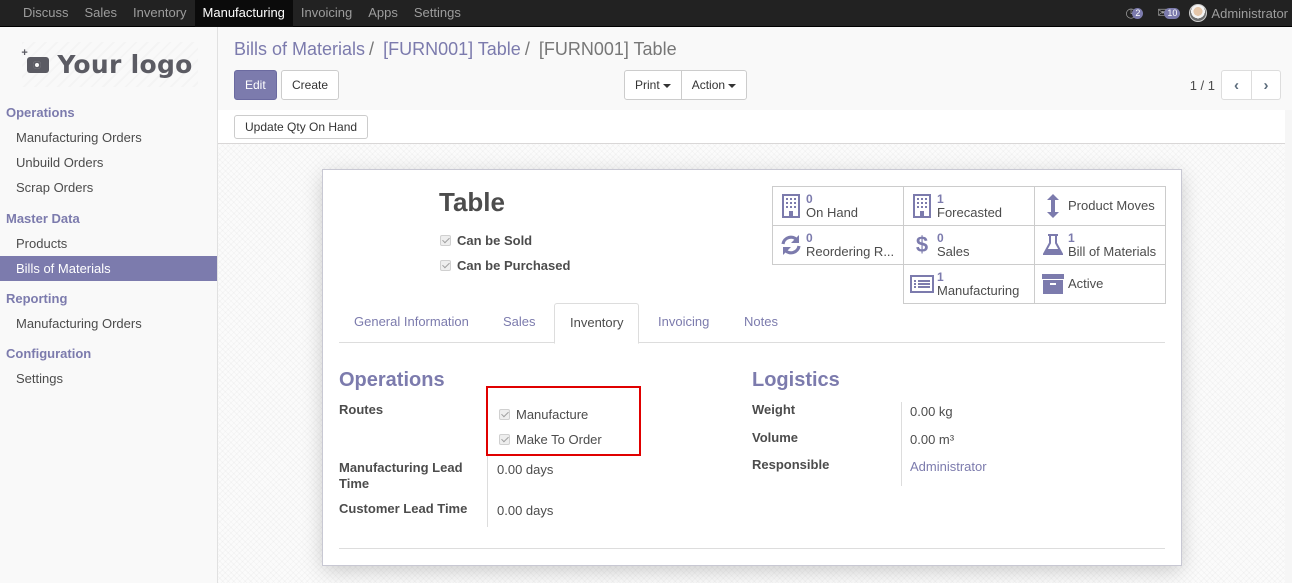 This screenshot has height=583, width=1292. I want to click on can-be-purchased-field: Can be Purchased, so click(505, 265).